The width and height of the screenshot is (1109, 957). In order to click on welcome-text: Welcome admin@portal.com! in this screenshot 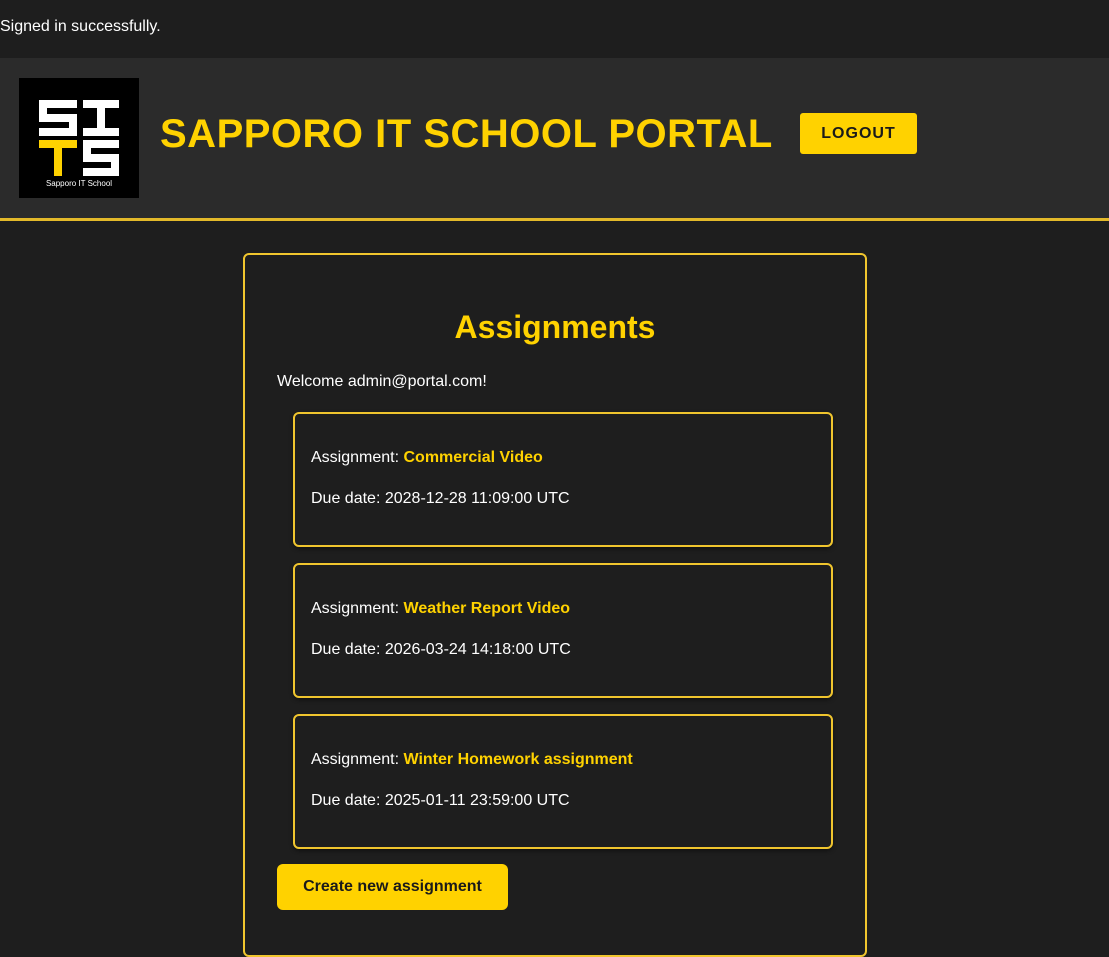, I will do `click(382, 381)`.